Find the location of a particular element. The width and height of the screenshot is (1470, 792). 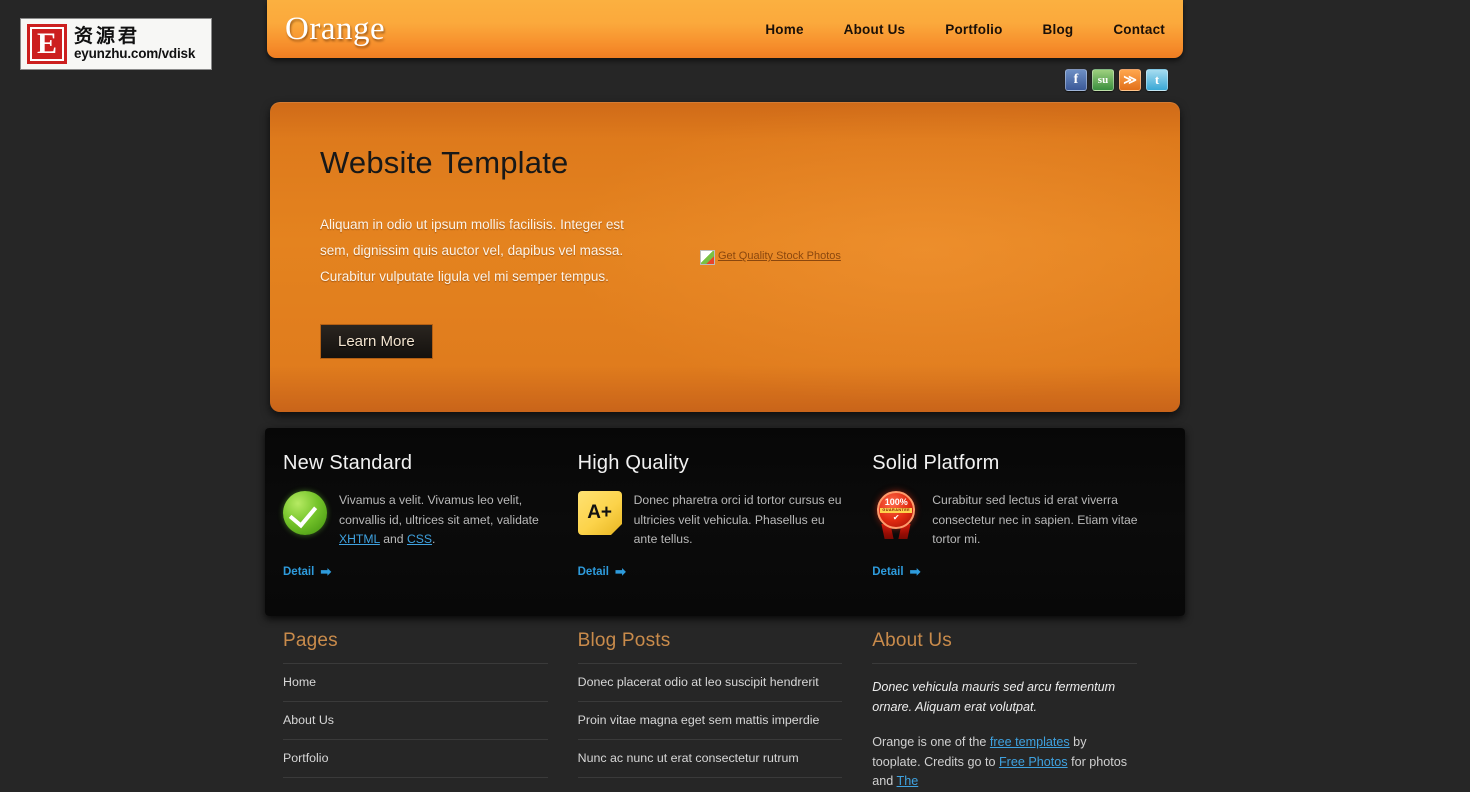

nav-item-contact: Contact is located at coordinates (1139, 29).